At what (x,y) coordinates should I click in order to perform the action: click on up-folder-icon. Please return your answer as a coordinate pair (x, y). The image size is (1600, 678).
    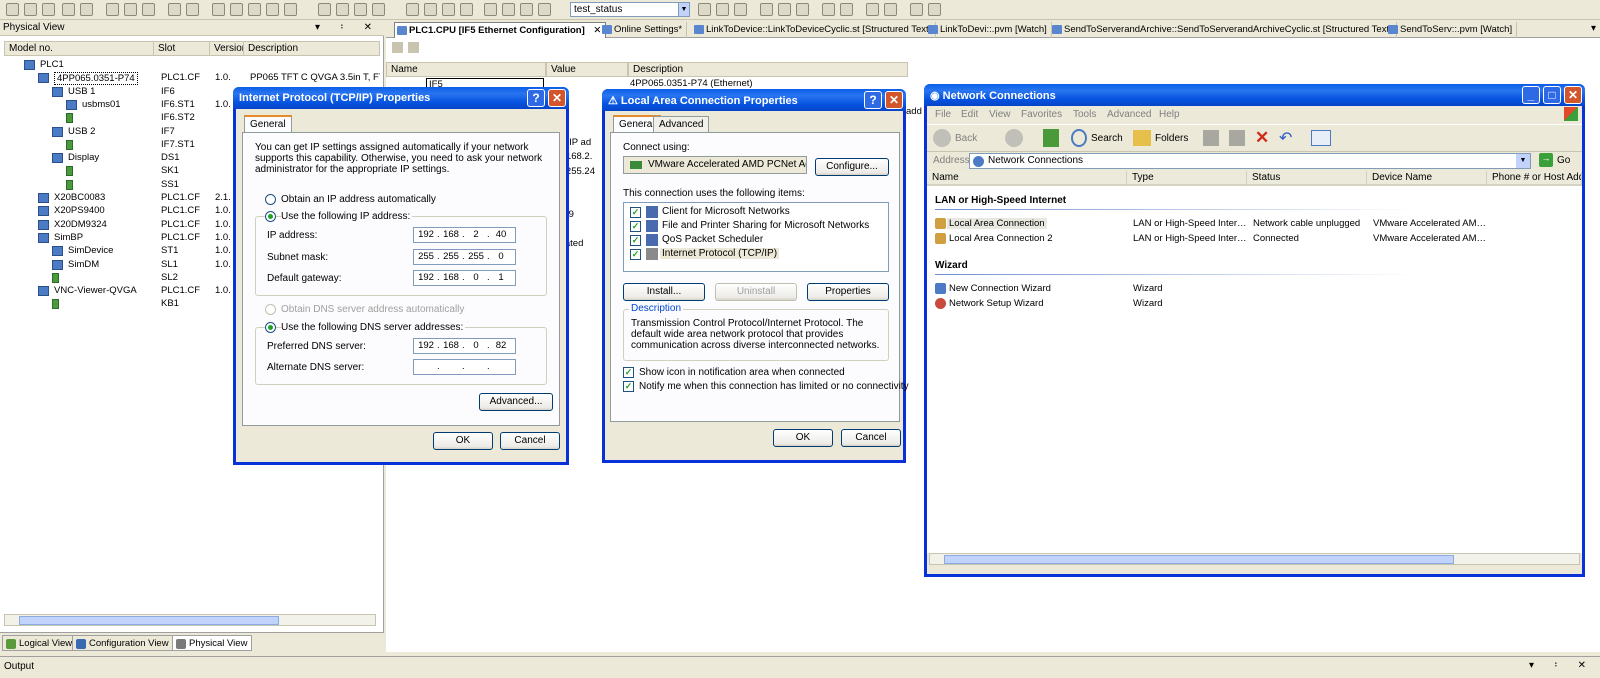
    Looking at the image, I should click on (1051, 138).